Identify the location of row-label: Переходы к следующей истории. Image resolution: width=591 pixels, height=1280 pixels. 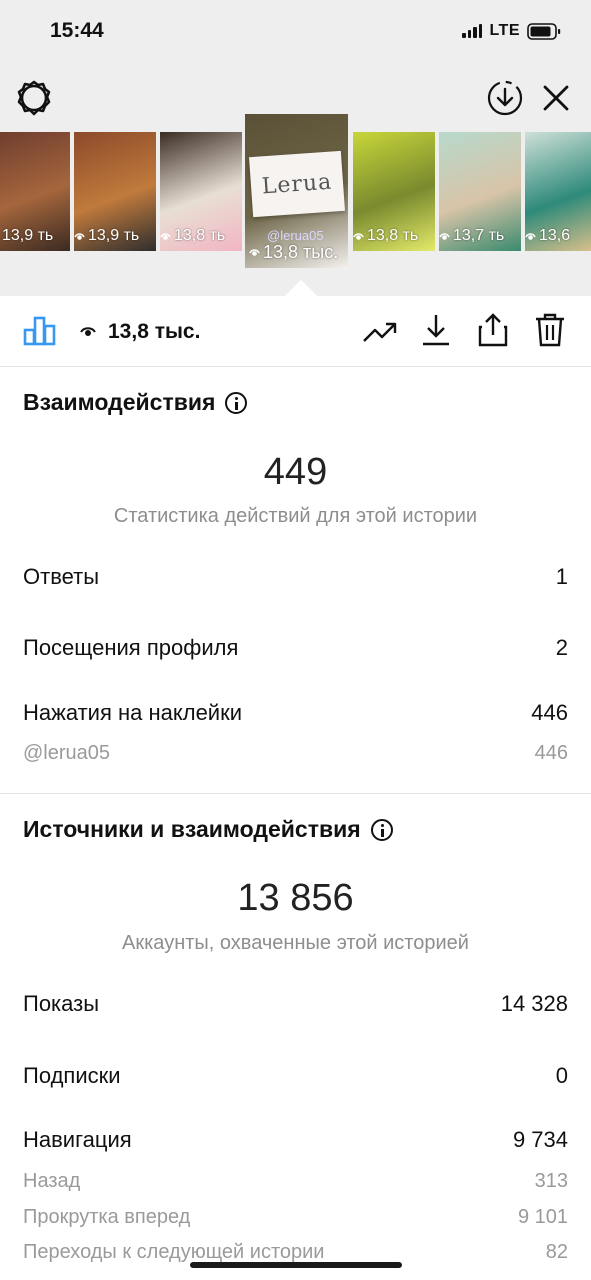
(174, 1252).